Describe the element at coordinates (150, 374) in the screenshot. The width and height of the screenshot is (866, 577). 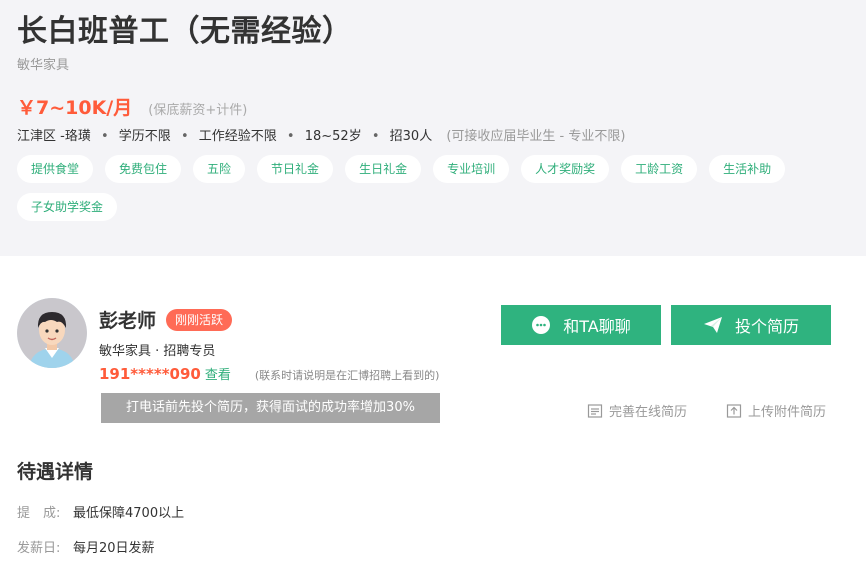
I see `recruiter-phone: 191*****090` at that location.